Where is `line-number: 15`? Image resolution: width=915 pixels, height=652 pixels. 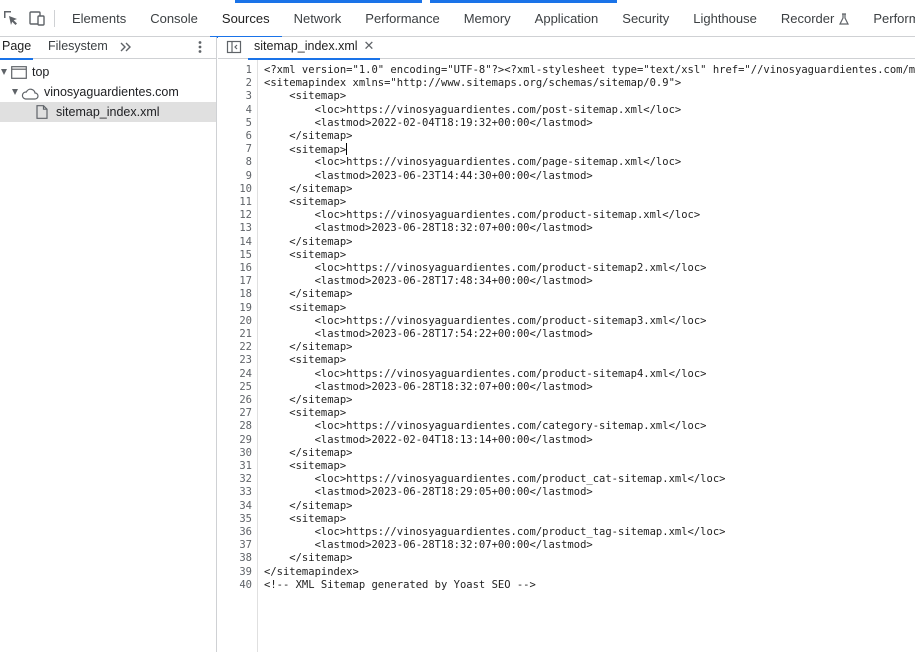
line-number: 15 is located at coordinates (245, 254).